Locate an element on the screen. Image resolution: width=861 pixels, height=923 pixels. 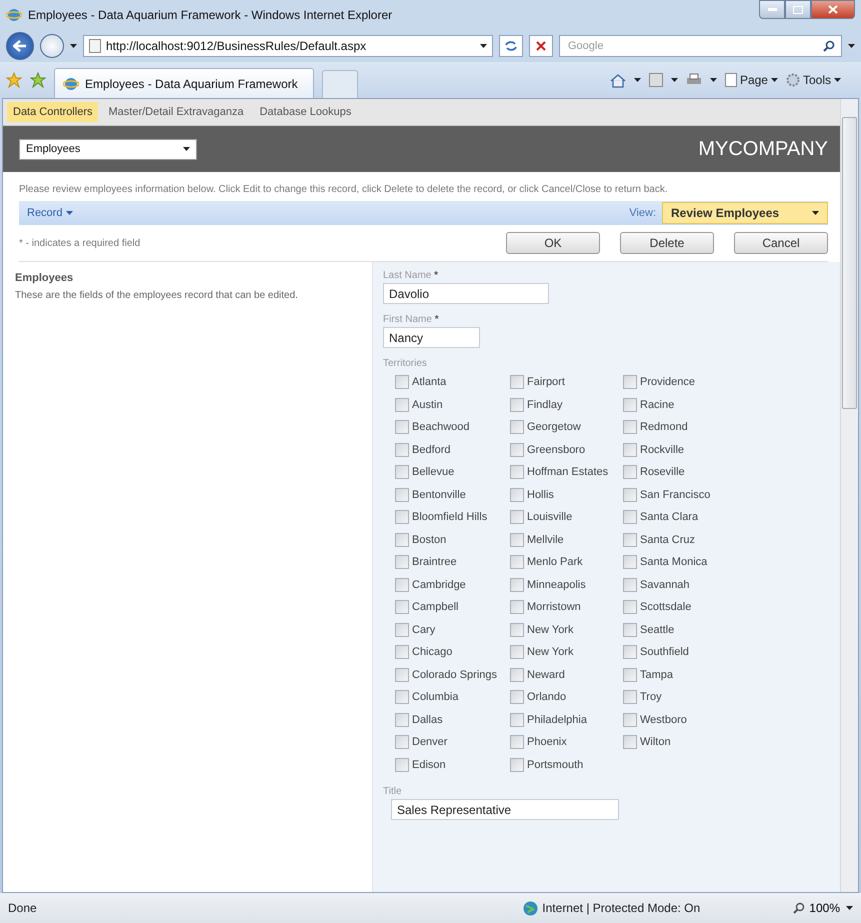
view-select: Review Employees is located at coordinates (745, 213).